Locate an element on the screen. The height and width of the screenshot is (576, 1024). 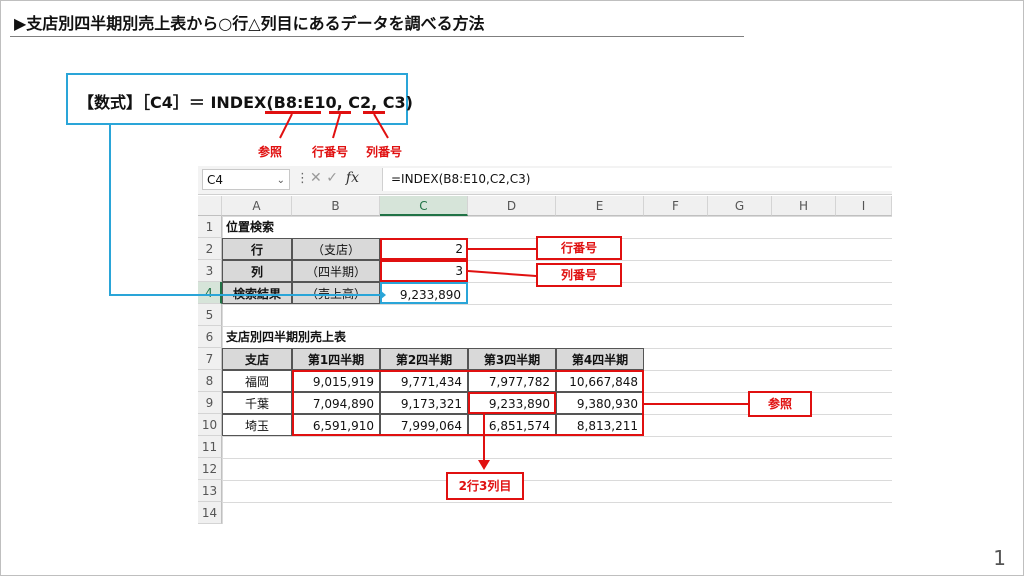
table-header-q2: 第2四半期 is located at coordinates (424, 359).